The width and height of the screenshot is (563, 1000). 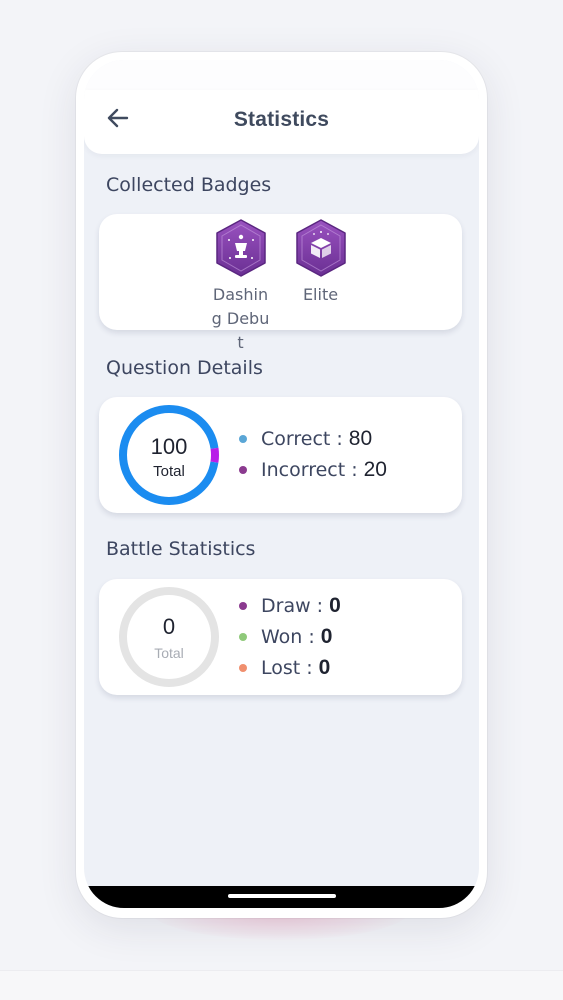 What do you see at coordinates (335, 605) in the screenshot?
I see `draw-value: 0` at bounding box center [335, 605].